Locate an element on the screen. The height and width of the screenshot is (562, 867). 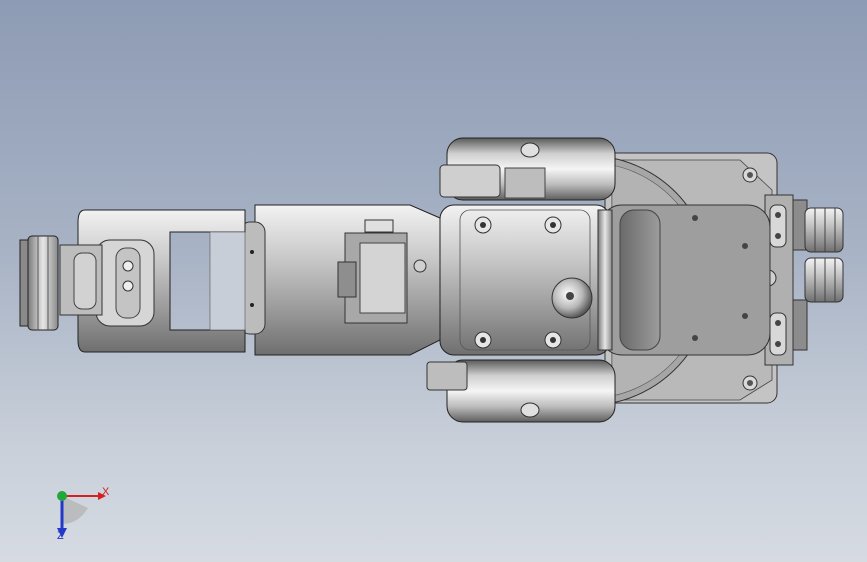
lower-motor-drum is located at coordinates (521, 391).